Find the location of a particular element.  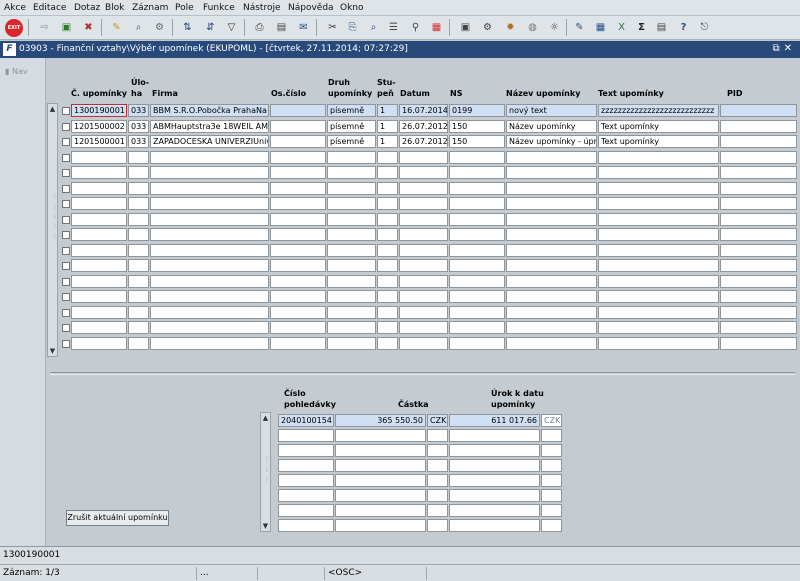

print-icon: ⎙ is located at coordinates (259, 27).